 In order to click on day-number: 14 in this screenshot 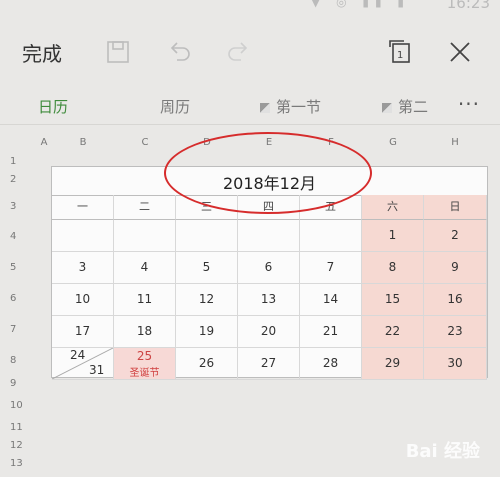, I will do `click(330, 299)`.